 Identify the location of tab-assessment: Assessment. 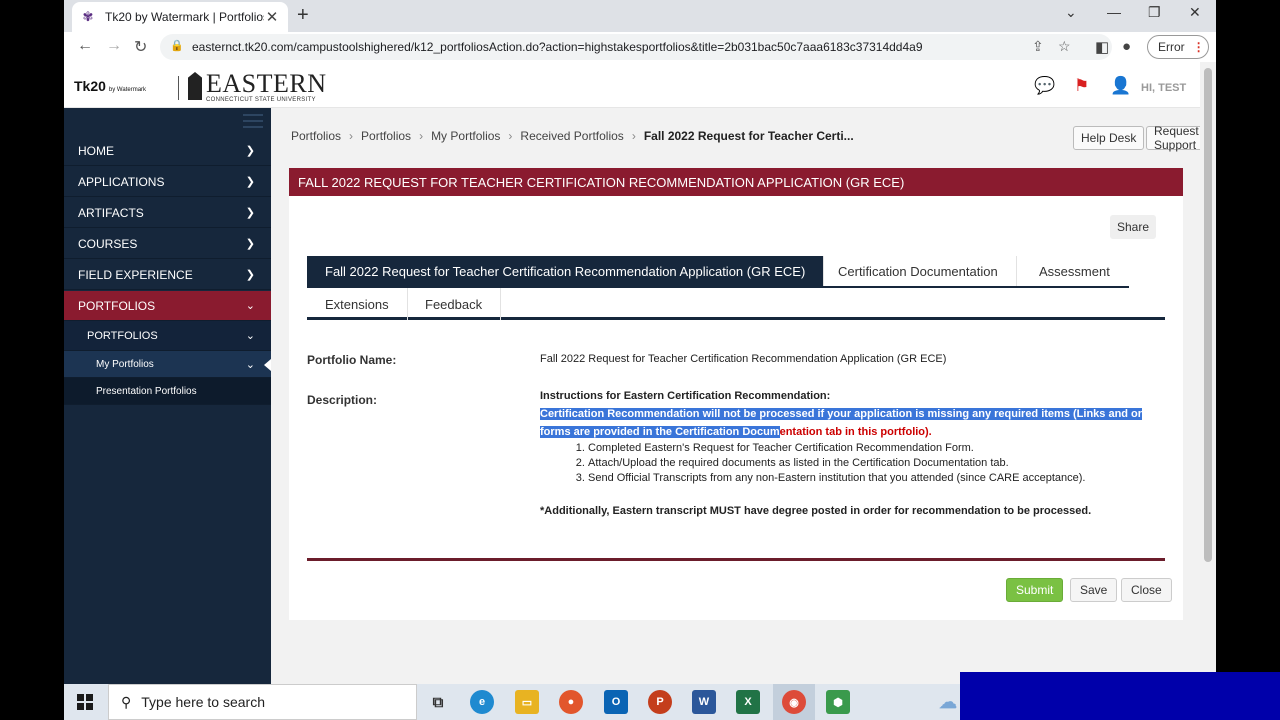
(1074, 271).